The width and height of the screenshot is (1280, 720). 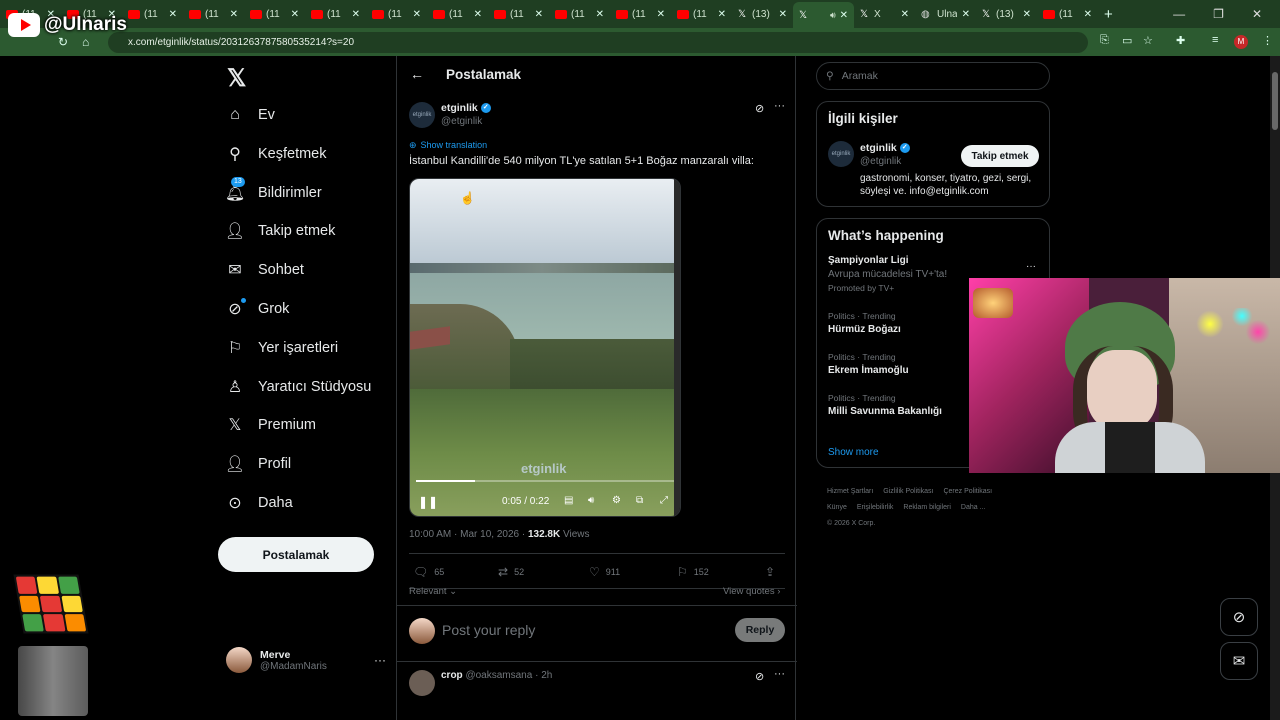 I want to click on show-more-link: Show more, so click(x=853, y=452).